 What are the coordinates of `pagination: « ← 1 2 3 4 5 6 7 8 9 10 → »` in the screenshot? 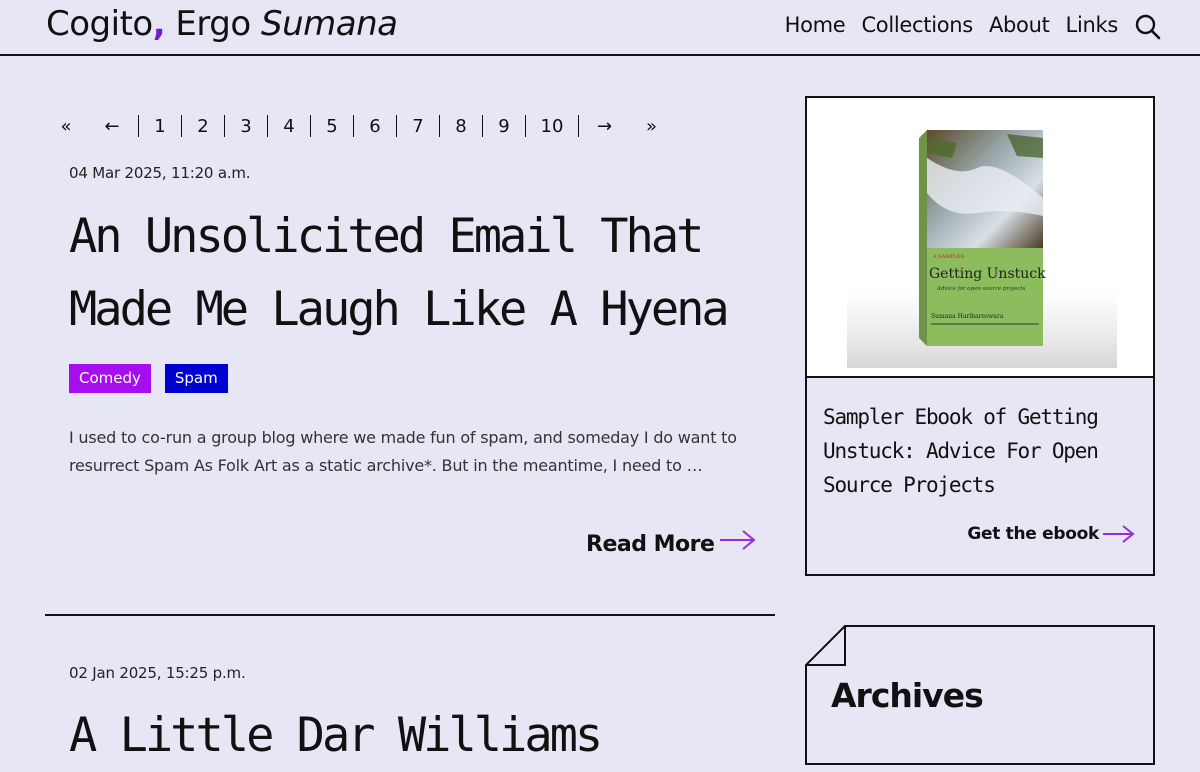 It's located at (359, 126).